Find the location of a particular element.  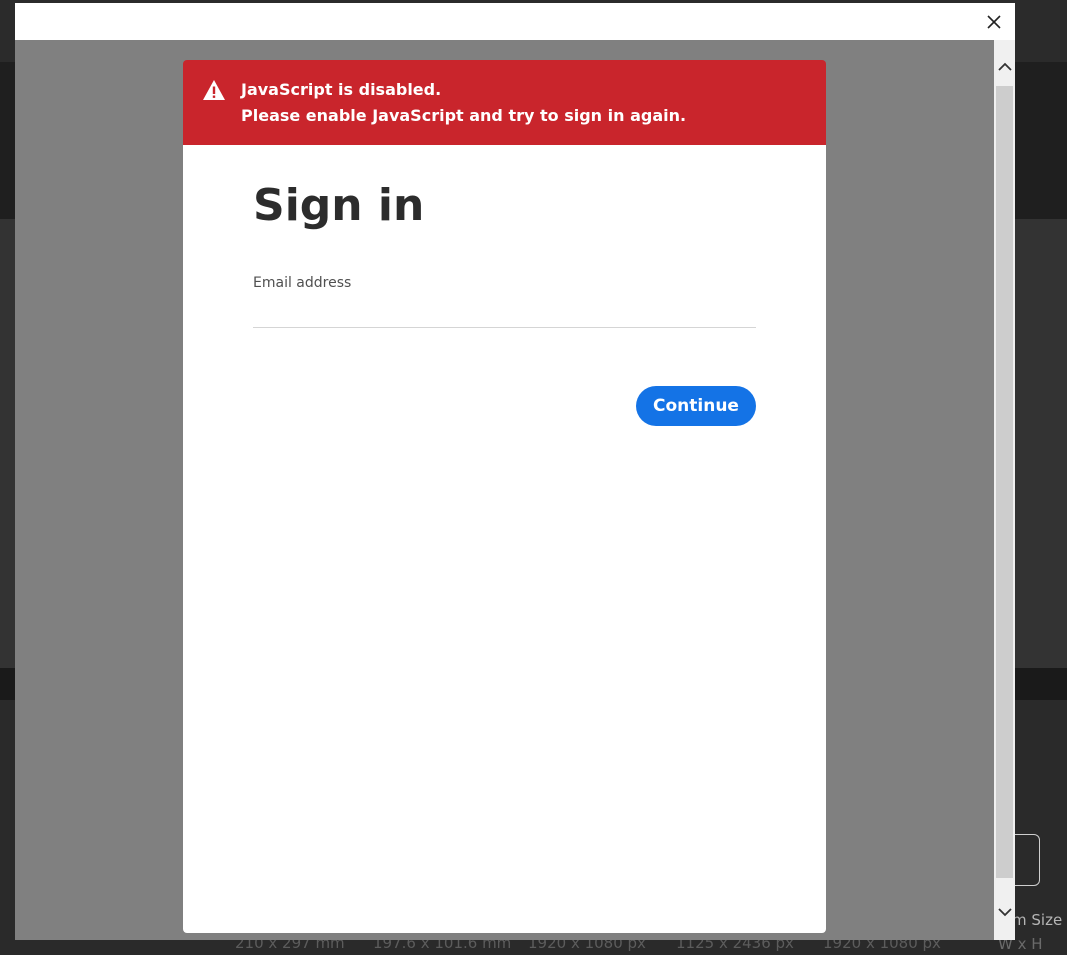

scroll-down-button is located at coordinates (1004, 912).